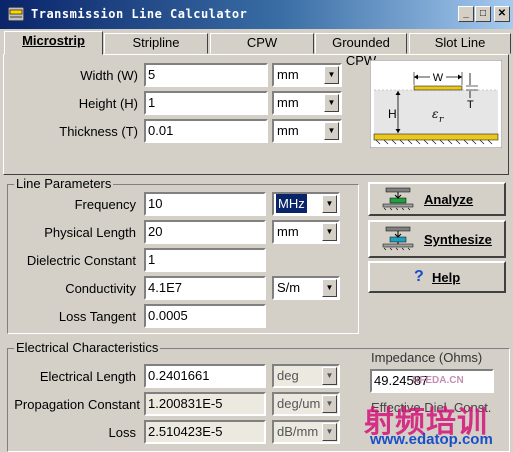 This screenshot has height=452, width=513. Describe the element at coordinates (299, 403) in the screenshot. I see `propagation-constant-unit-value: deg/um` at that location.